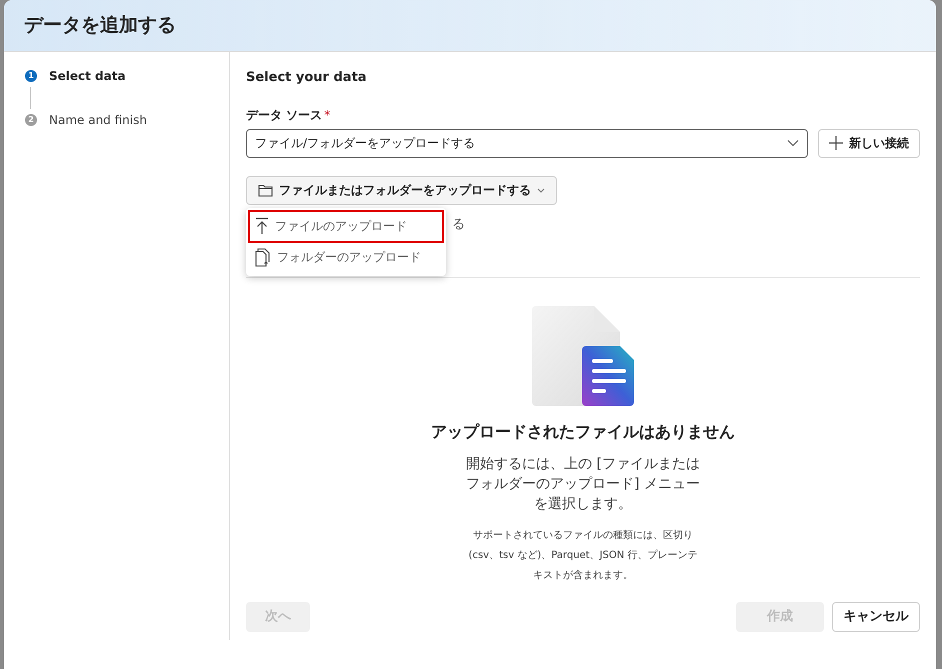 This screenshot has width=942, height=669. Describe the element at coordinates (265, 190) in the screenshot. I see `folder-icon` at that location.